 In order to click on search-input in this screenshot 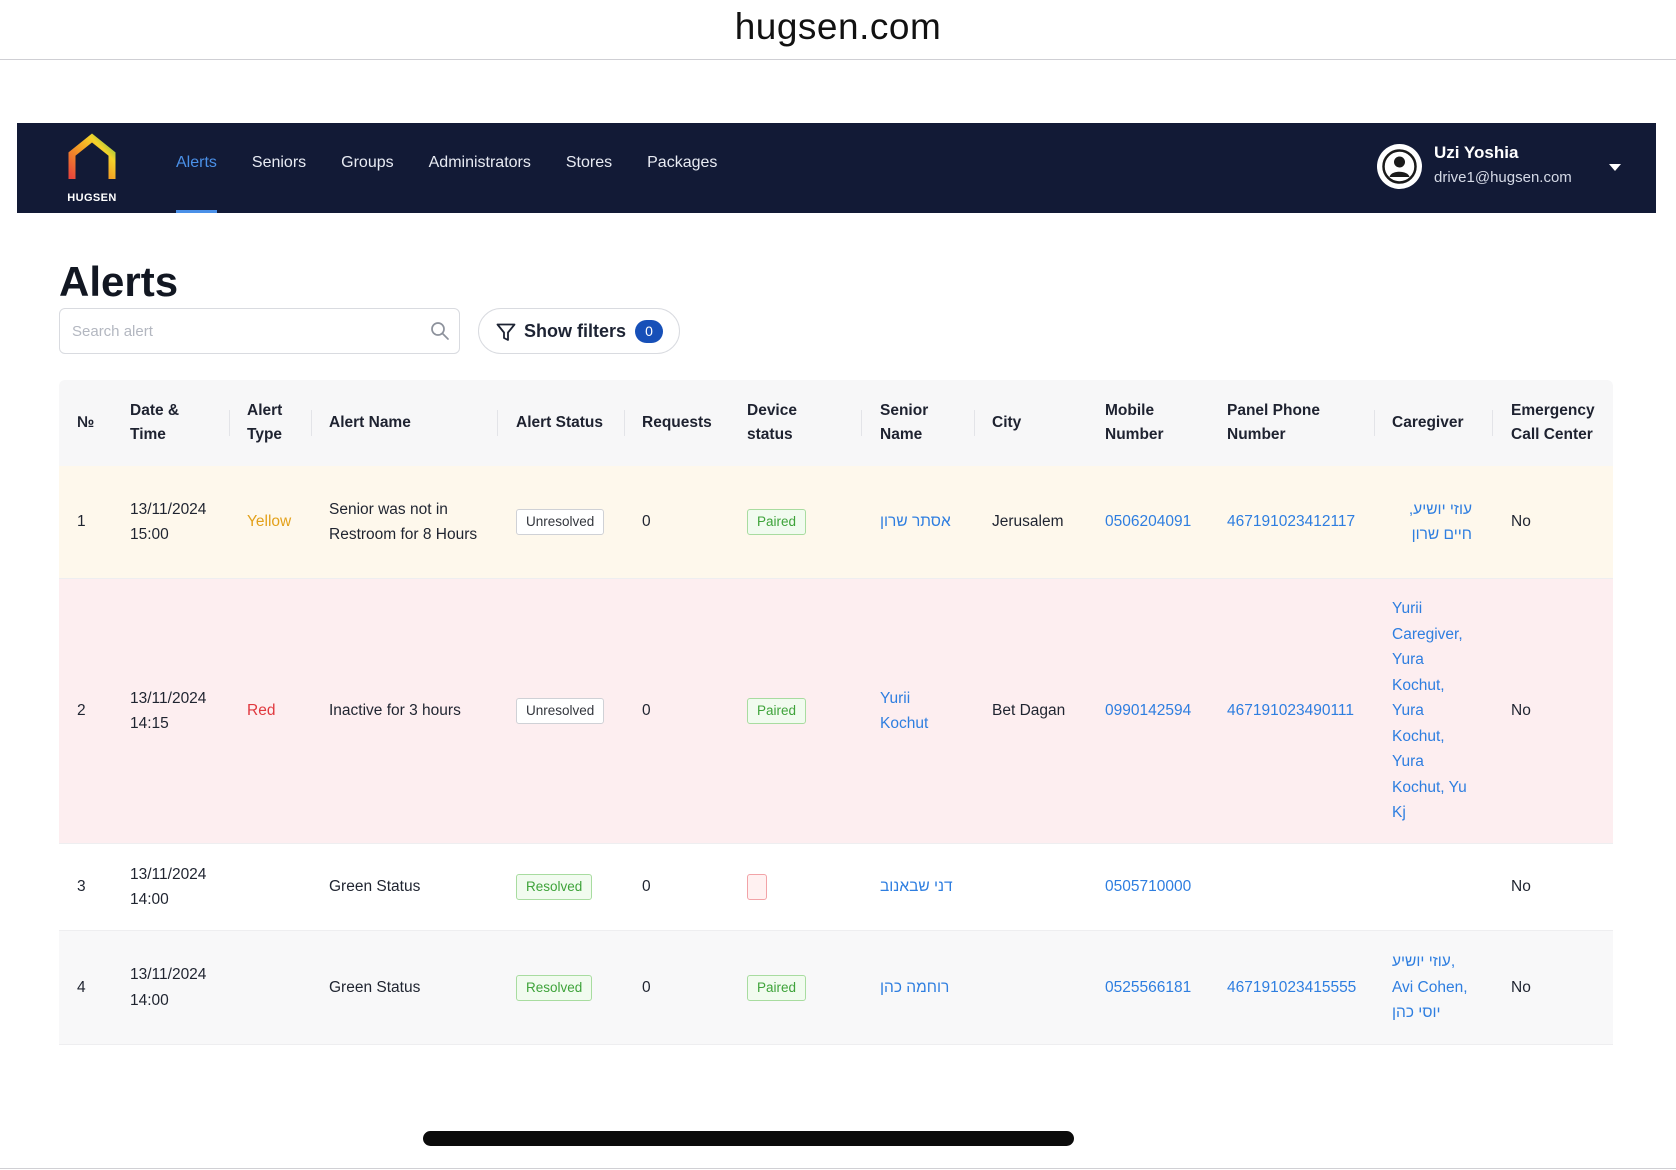, I will do `click(247, 331)`.